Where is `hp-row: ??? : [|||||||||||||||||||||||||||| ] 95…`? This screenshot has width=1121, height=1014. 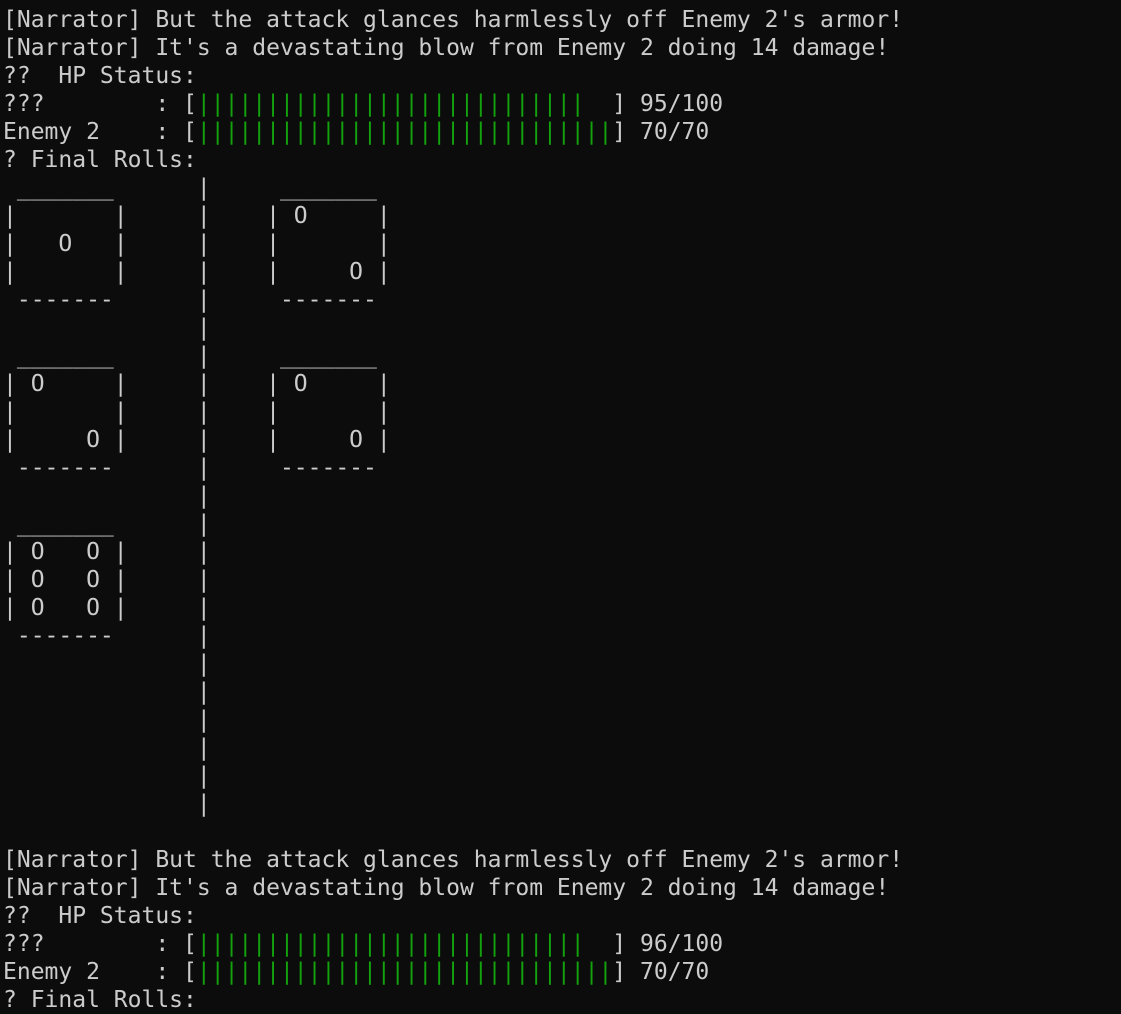
hp-row: ??? : [|||||||||||||||||||||||||||| ] 95… is located at coordinates (562, 104).